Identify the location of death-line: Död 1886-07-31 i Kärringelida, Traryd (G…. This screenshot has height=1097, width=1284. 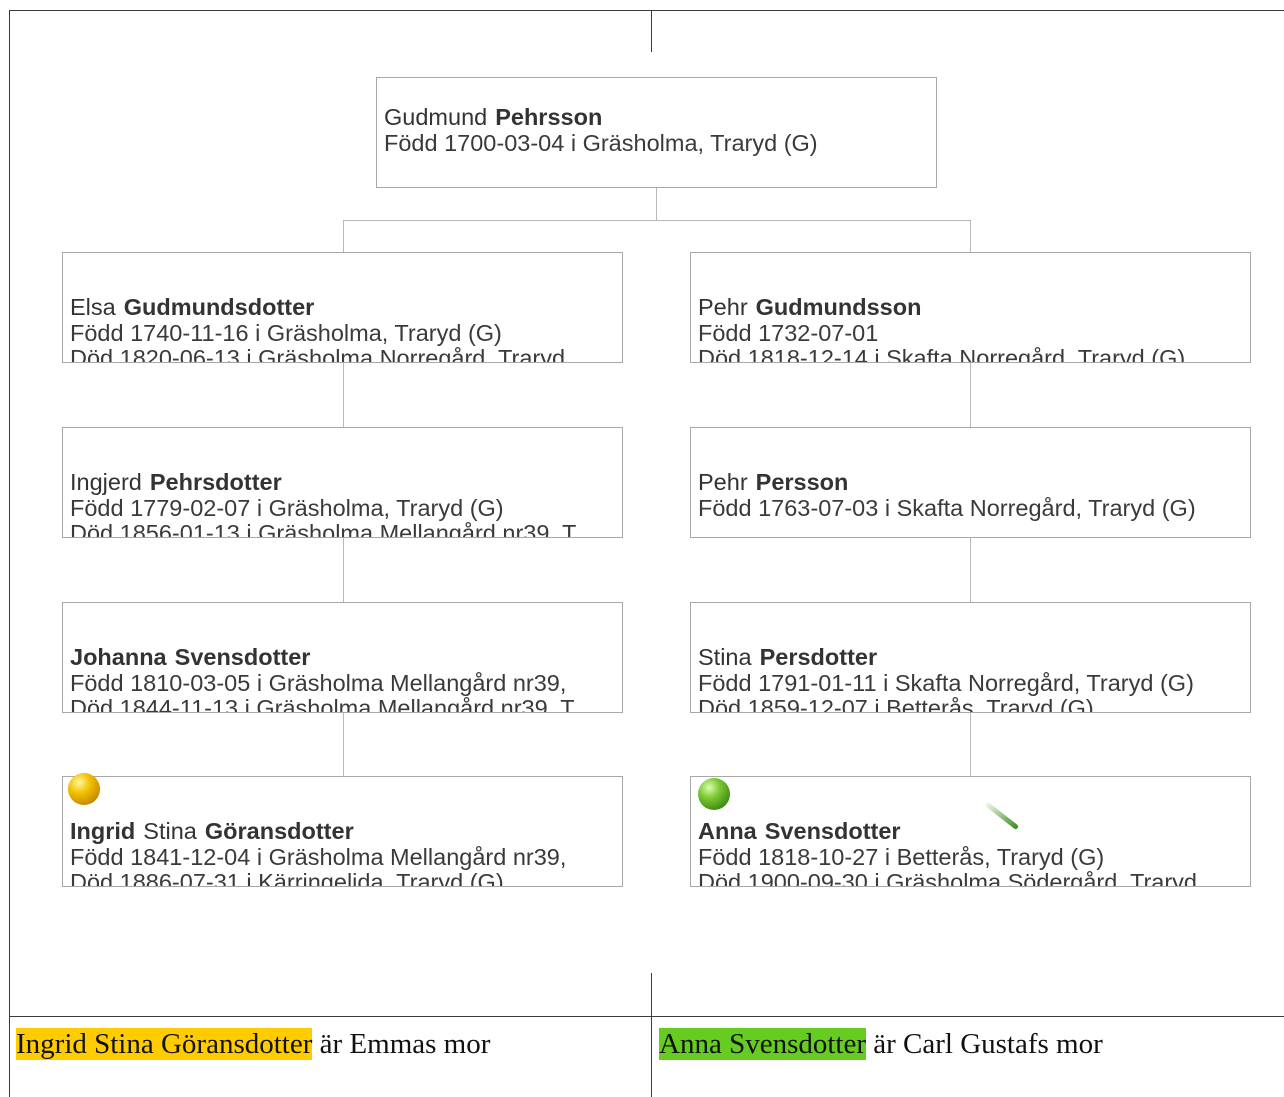
(287, 878).